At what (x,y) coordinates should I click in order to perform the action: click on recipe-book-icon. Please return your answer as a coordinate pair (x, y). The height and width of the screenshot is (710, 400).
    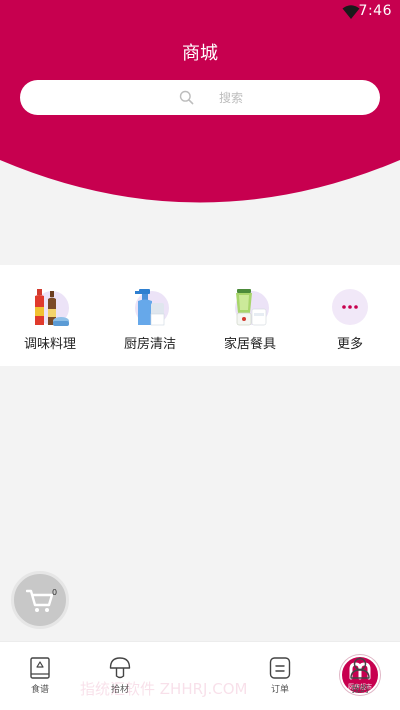
    Looking at the image, I should click on (40, 668).